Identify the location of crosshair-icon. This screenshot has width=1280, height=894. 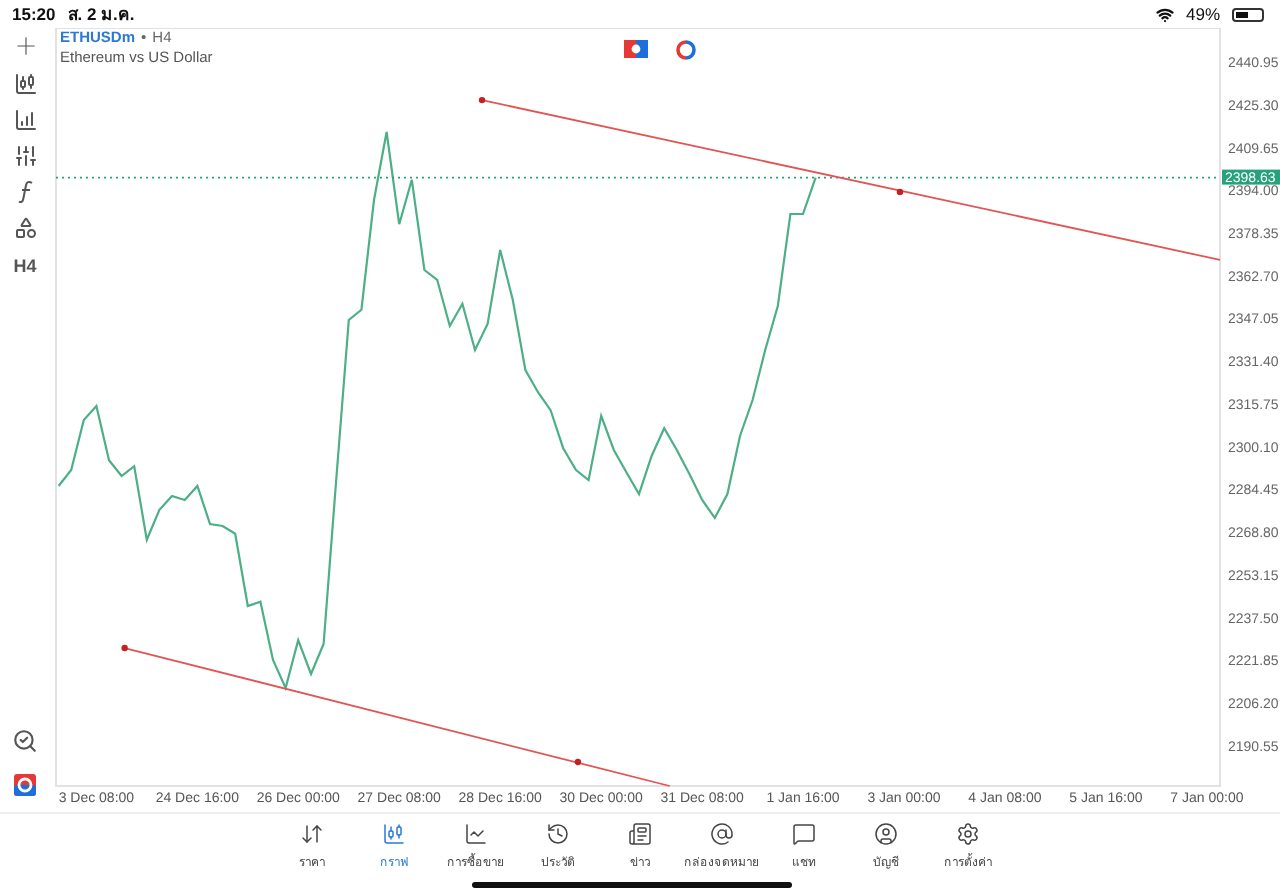
(25, 46).